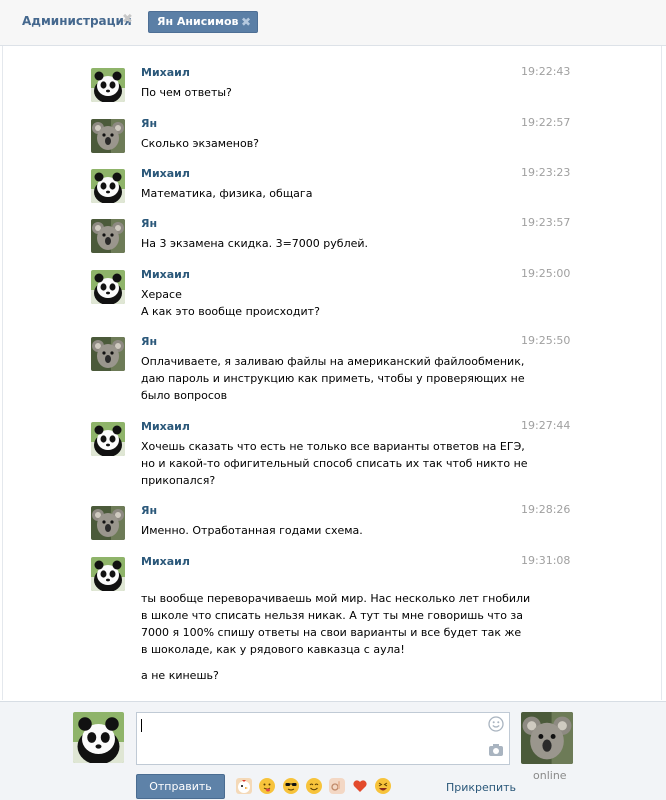  Describe the element at coordinates (546, 71) in the screenshot. I see `message-time: 19:22:43` at that location.